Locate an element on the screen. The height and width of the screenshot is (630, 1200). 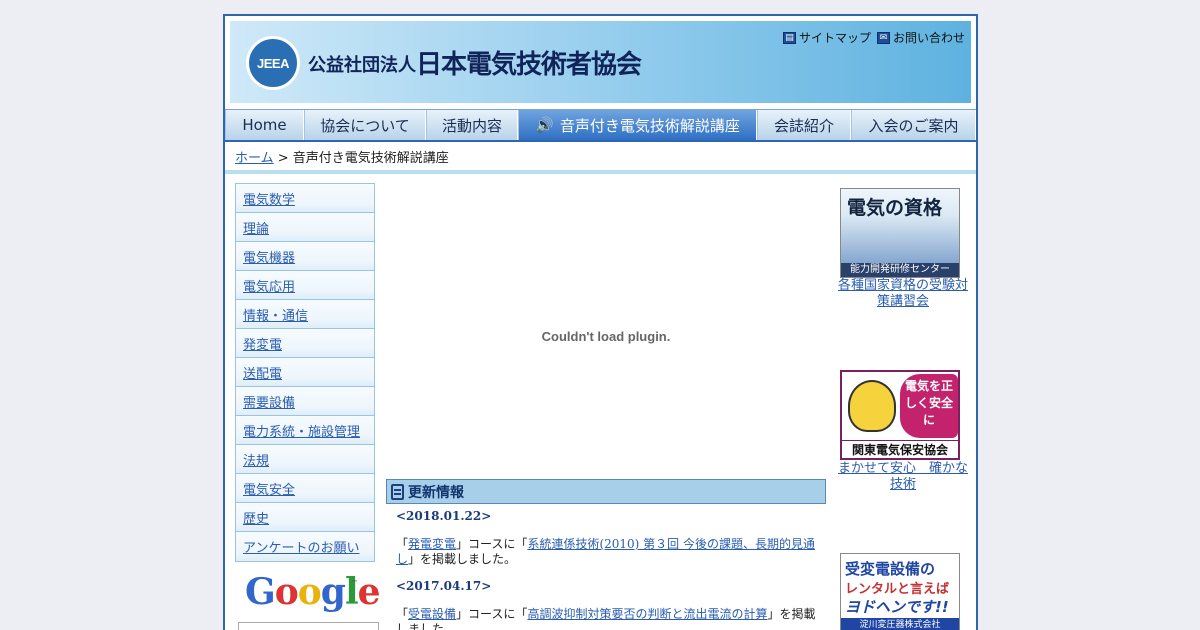
sidebar-item: 電気安全 is located at coordinates (305, 488).